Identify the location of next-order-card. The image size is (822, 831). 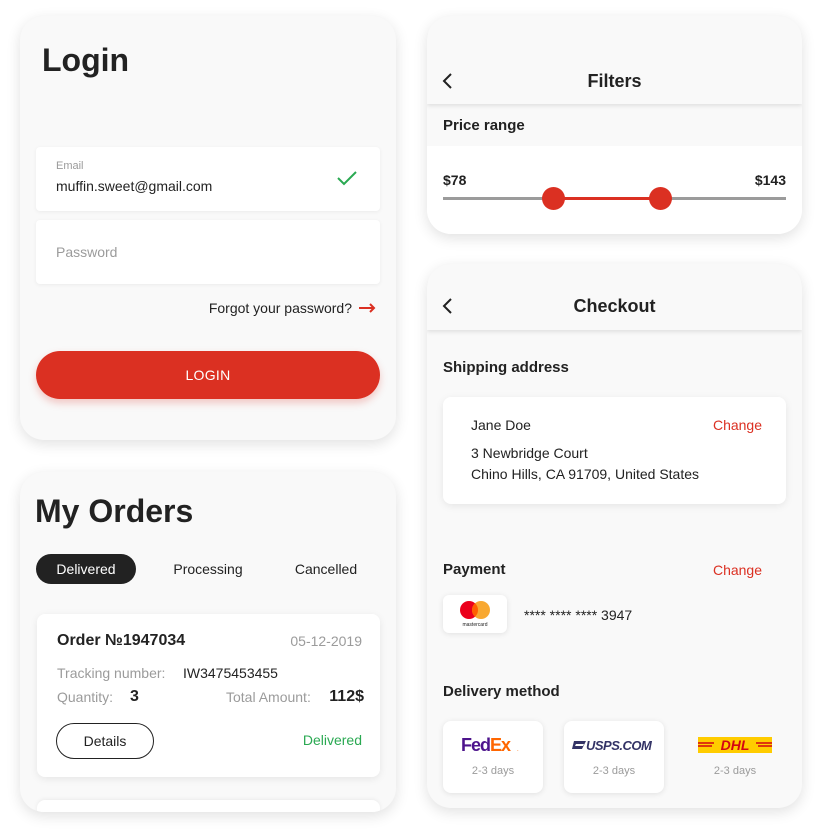
(208, 806).